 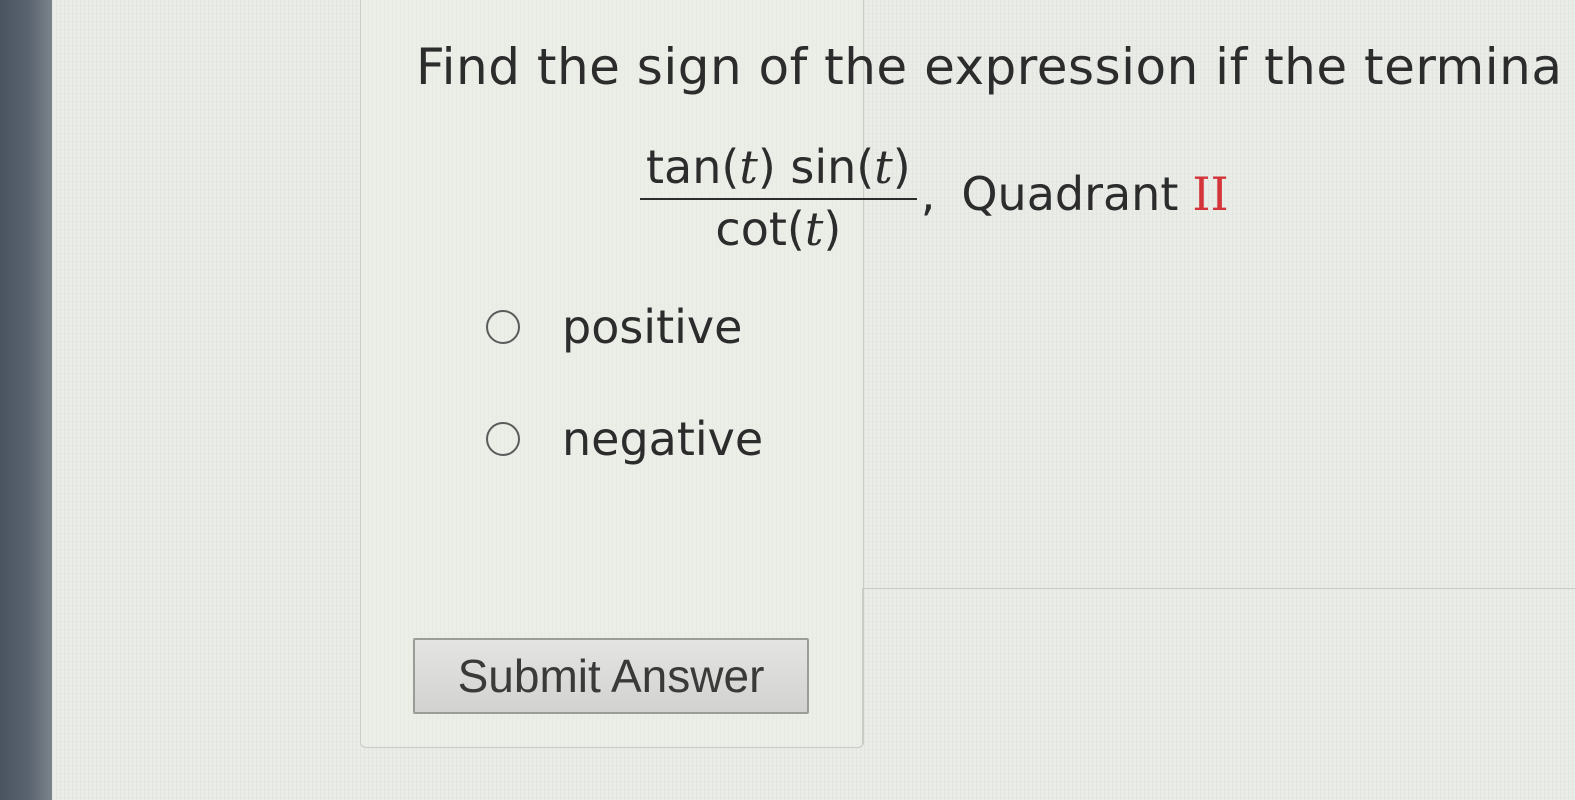 I want to click on option-positive-label: positive, so click(x=652, y=327).